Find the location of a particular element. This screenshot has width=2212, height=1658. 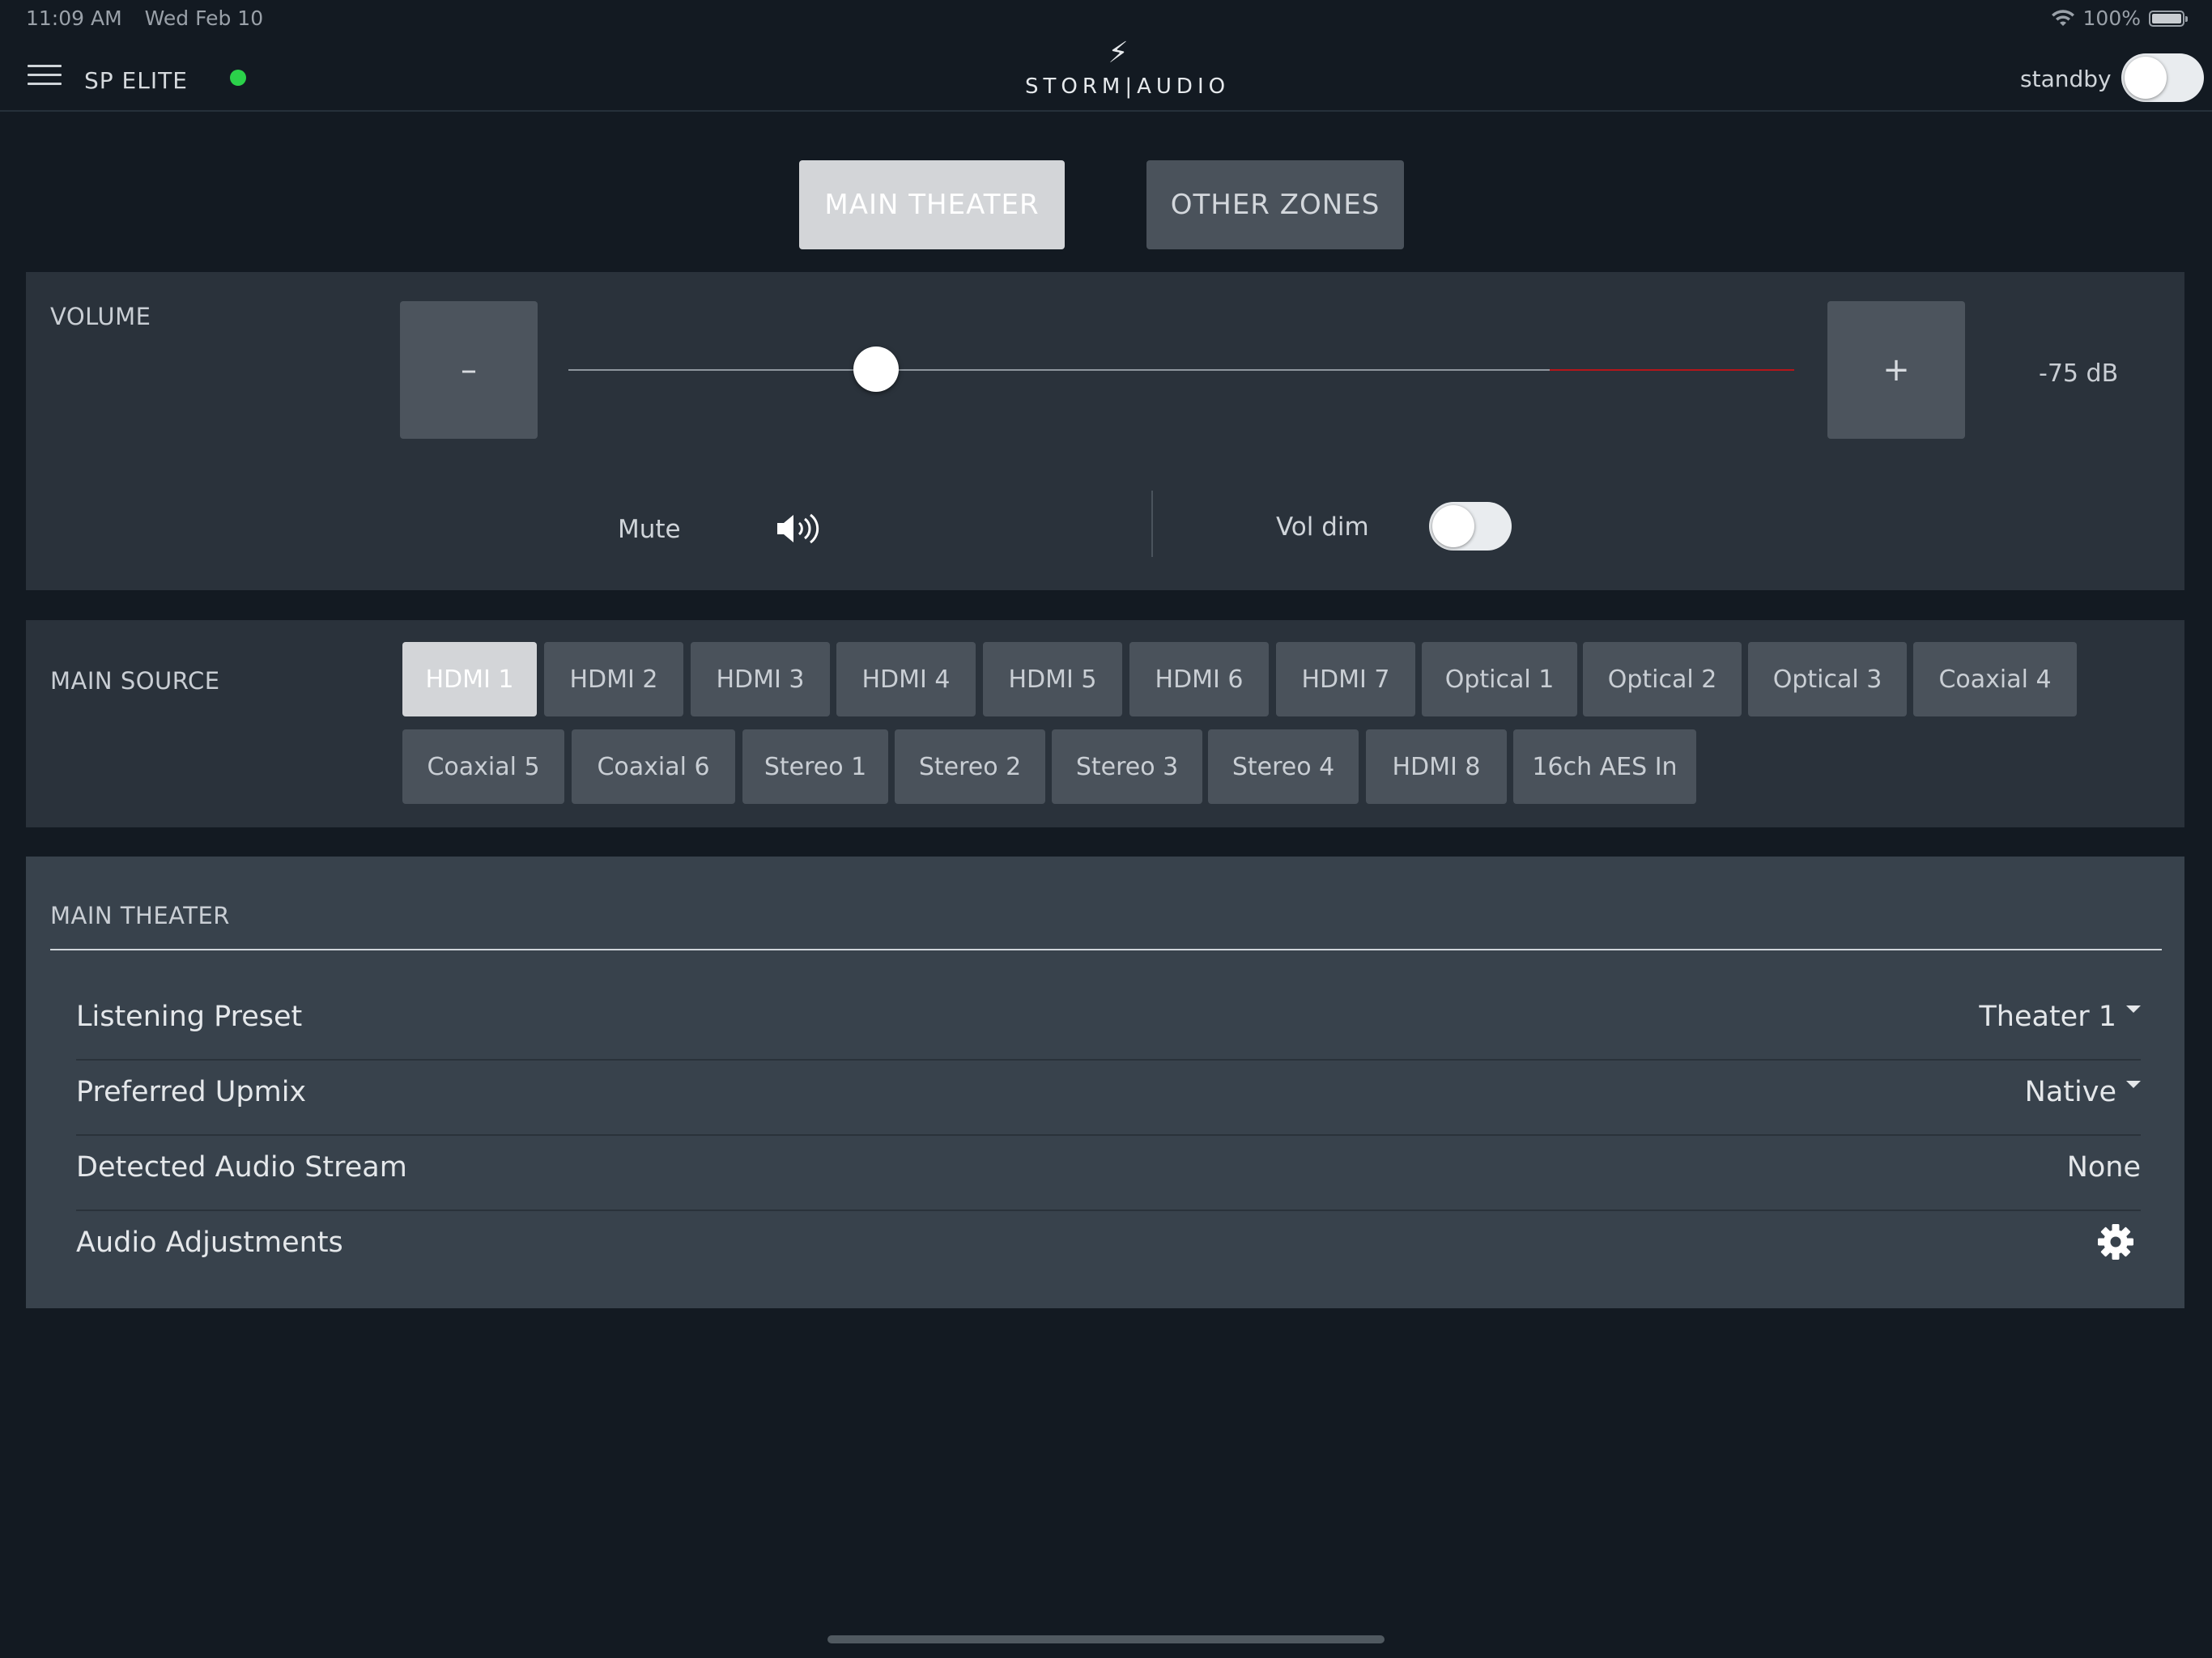

source-button-hdmi-8: HDMI 8 is located at coordinates (1437, 766).